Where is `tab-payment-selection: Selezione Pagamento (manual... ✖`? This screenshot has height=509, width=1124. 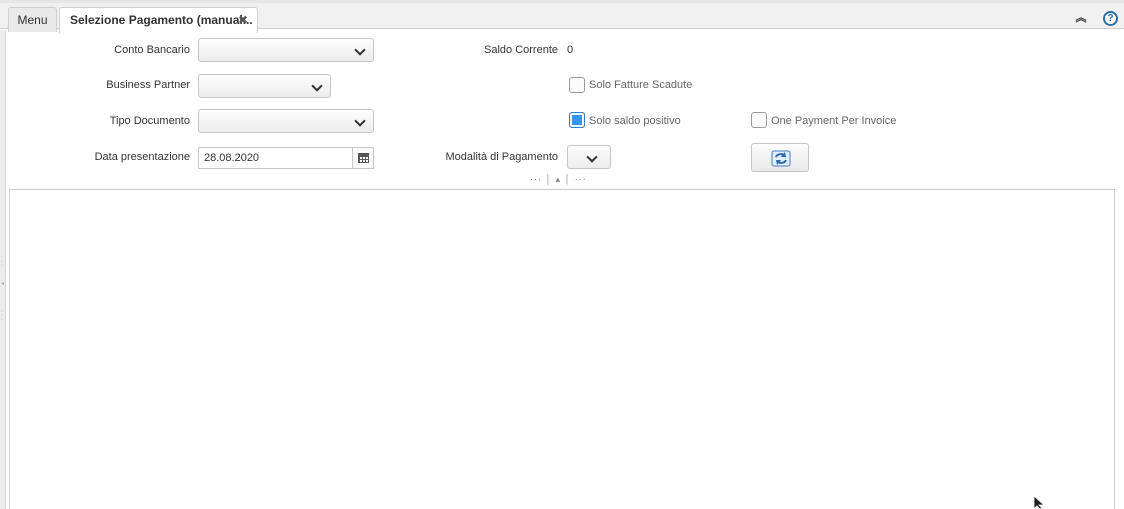
tab-payment-selection: Selezione Pagamento (manual... ✖ is located at coordinates (158, 20).